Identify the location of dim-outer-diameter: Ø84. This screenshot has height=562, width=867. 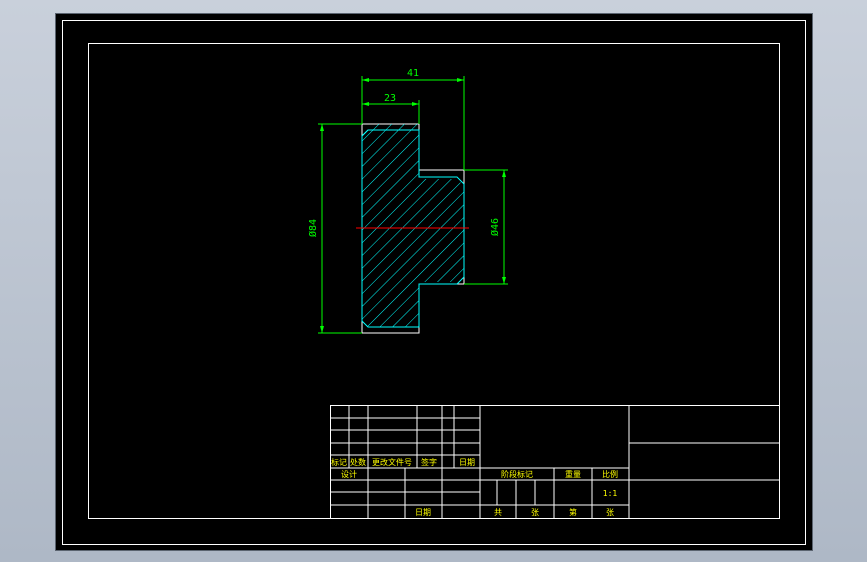
(313, 228).